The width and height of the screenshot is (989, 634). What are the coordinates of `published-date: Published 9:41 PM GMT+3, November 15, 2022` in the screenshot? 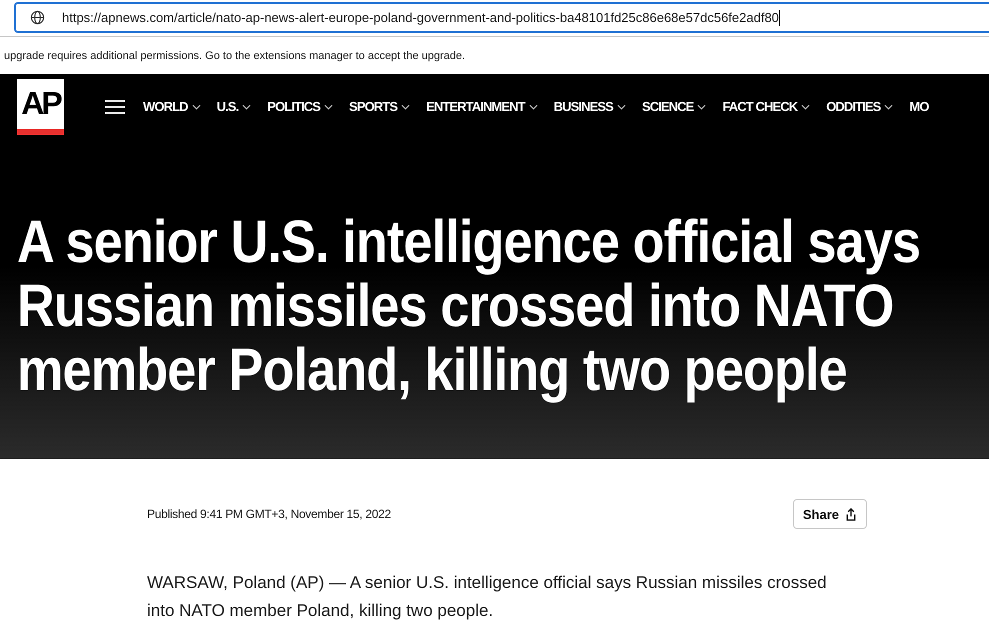 It's located at (269, 514).